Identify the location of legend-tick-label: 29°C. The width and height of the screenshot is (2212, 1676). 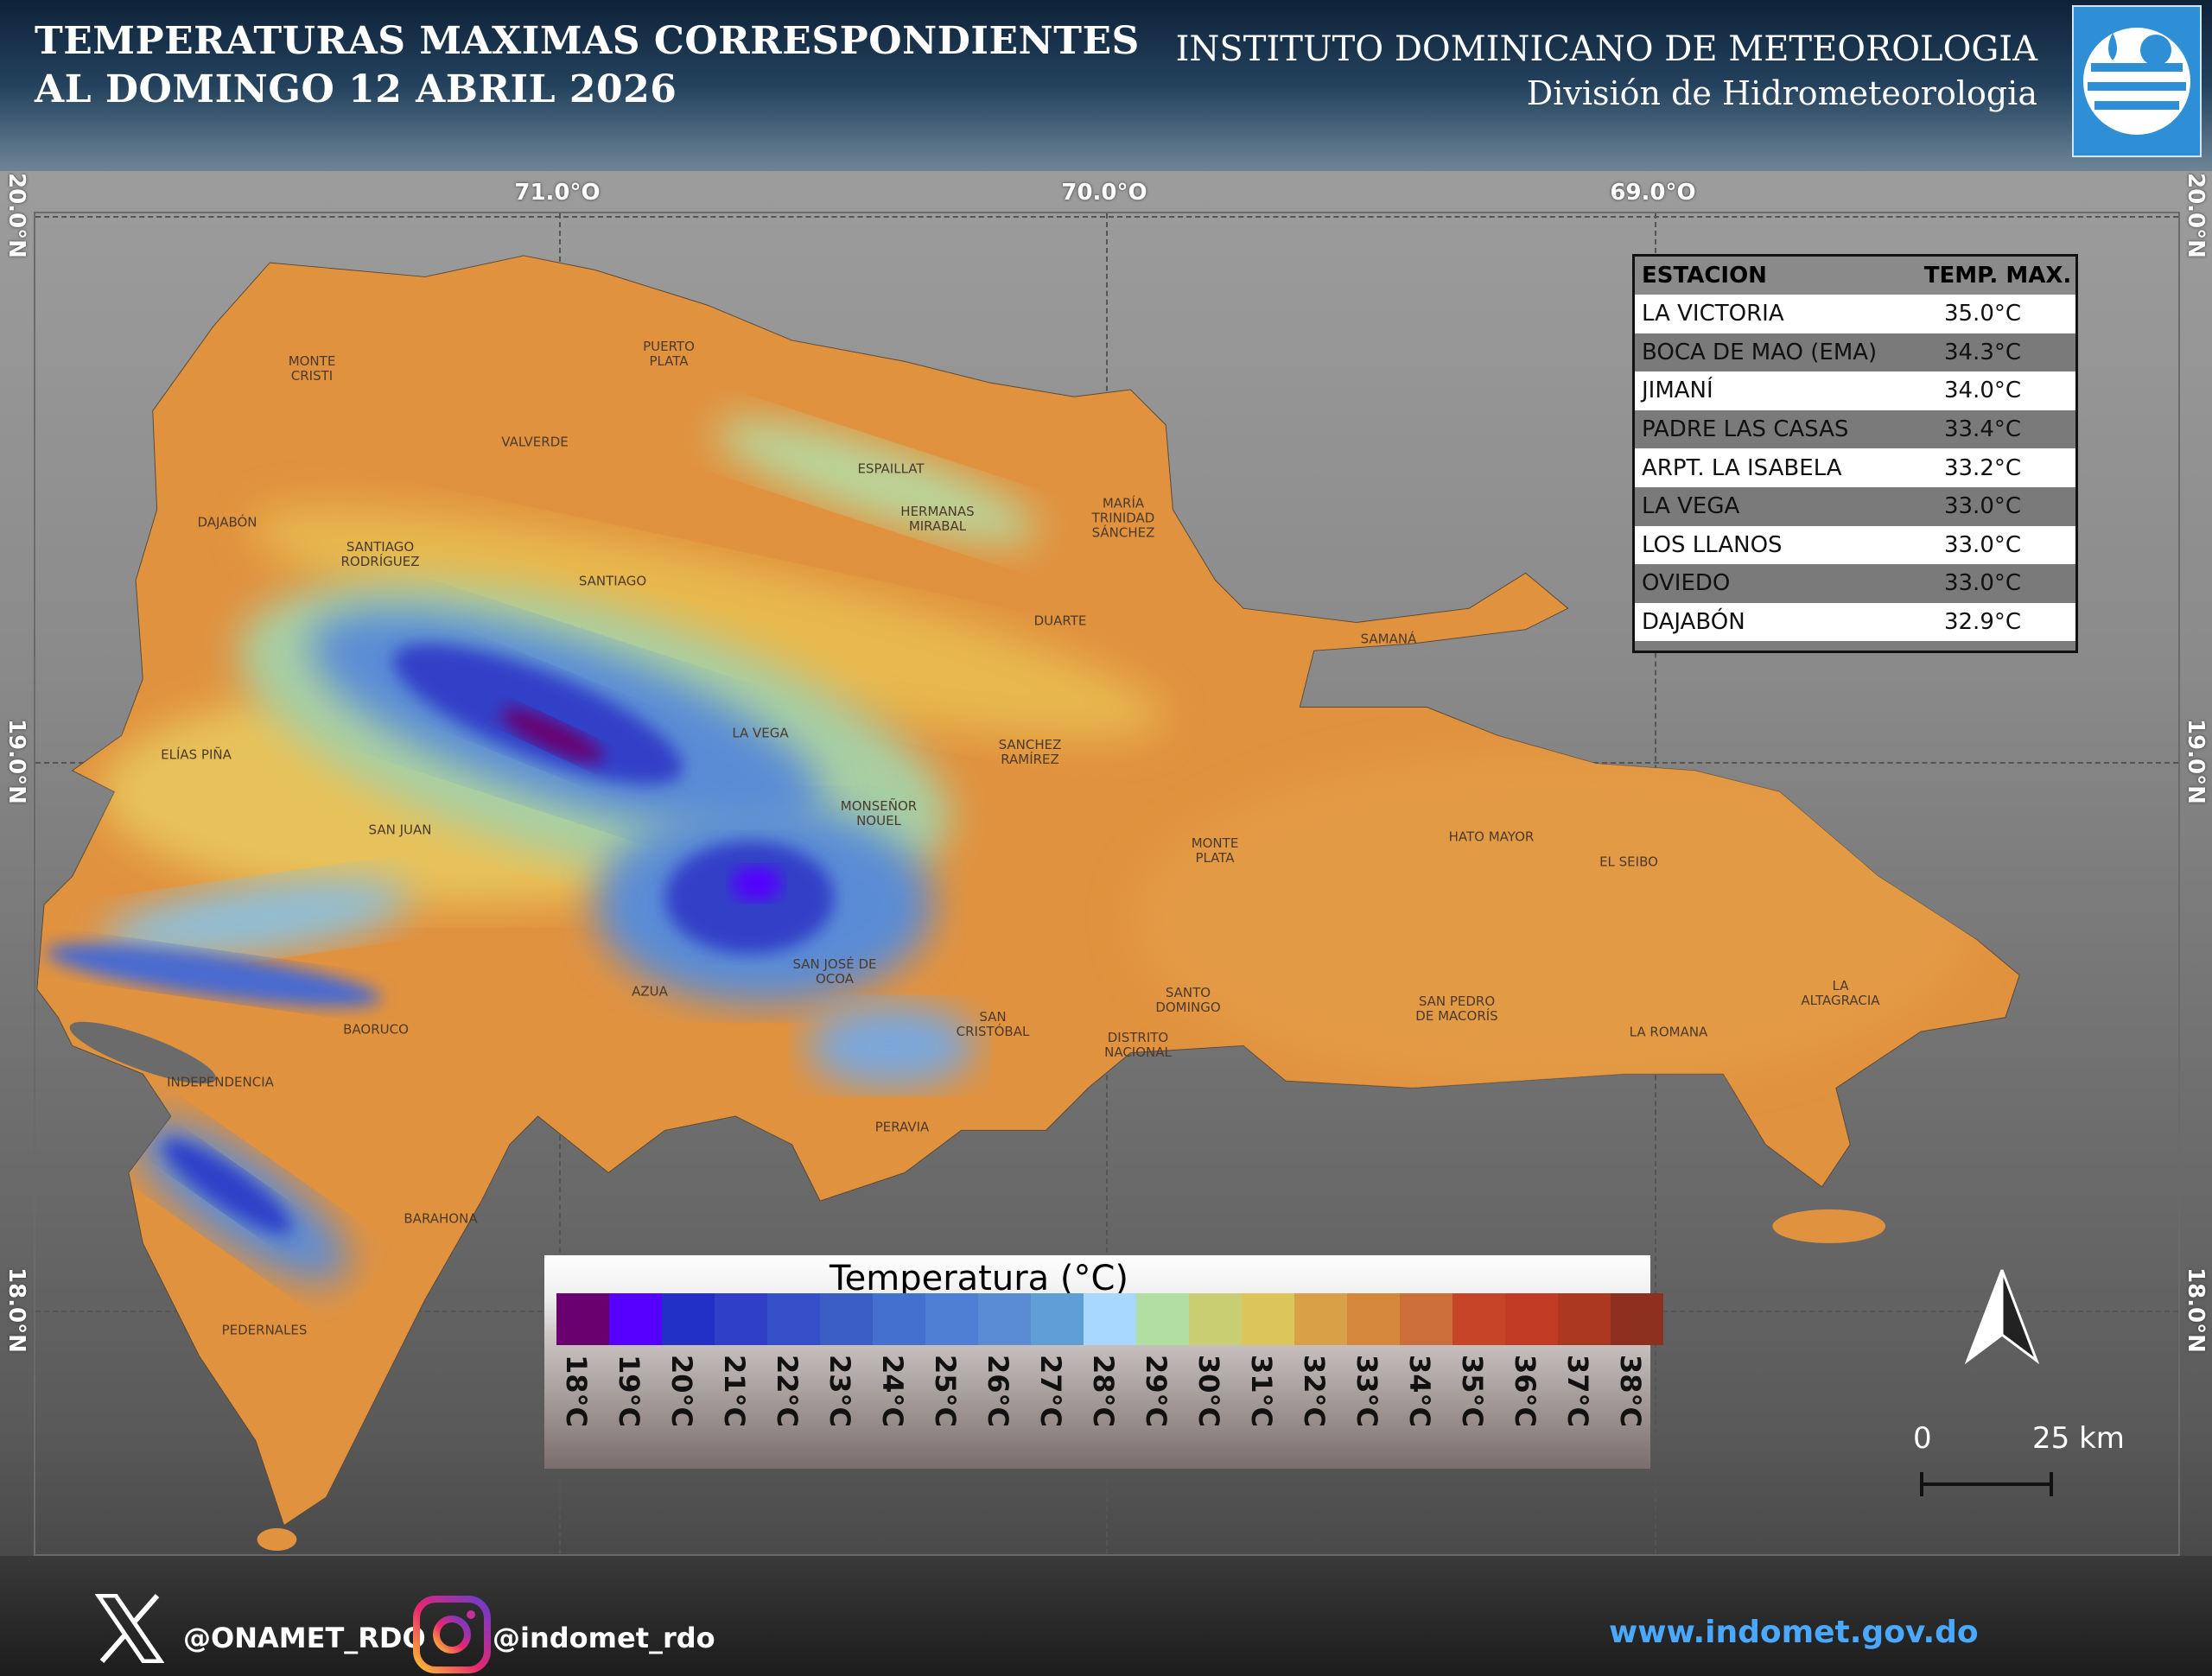
(1156, 1391).